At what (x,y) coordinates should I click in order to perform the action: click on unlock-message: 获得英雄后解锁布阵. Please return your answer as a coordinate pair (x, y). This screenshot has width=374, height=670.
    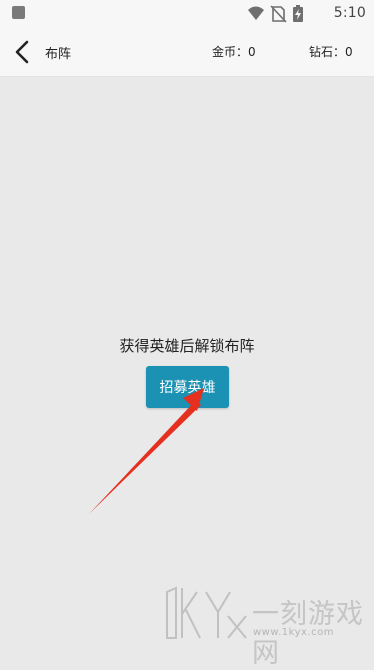
    Looking at the image, I should click on (187, 346).